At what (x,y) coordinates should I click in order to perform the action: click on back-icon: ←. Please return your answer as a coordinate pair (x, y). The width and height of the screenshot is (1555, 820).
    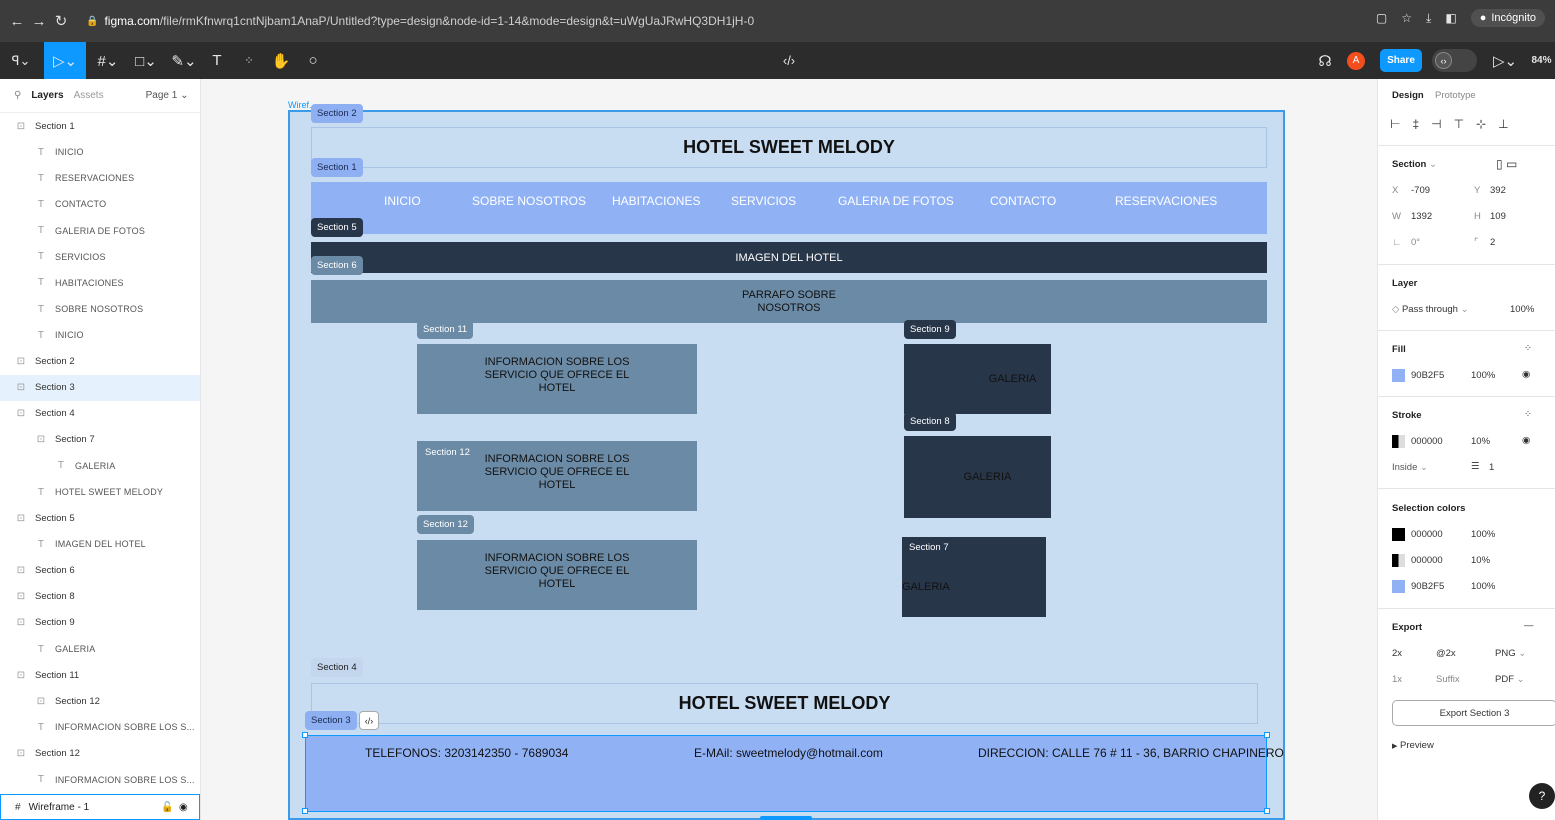
    Looking at the image, I should click on (17, 21).